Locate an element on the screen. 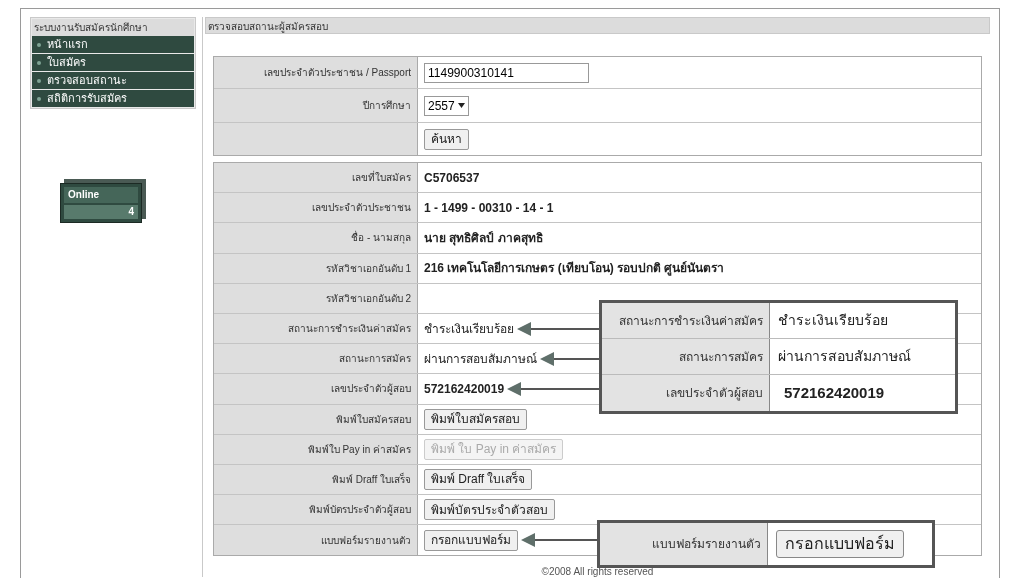  online-count: 4 is located at coordinates (101, 212).